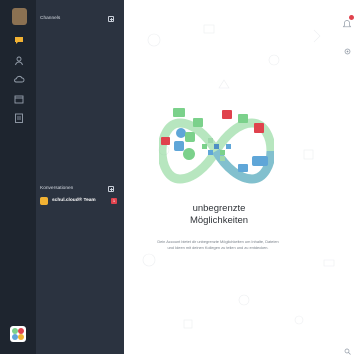 This screenshot has height=360, width=356. I want to click on conversation-item: schul.cloud® Team 1, so click(80, 202).